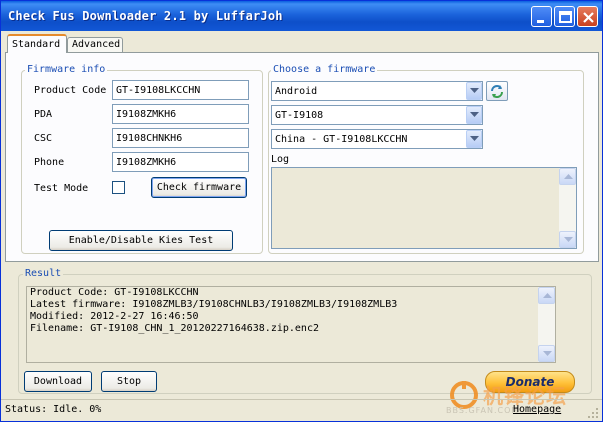 The image size is (603, 422). I want to click on tab-advanced: Advanced, so click(95, 45).